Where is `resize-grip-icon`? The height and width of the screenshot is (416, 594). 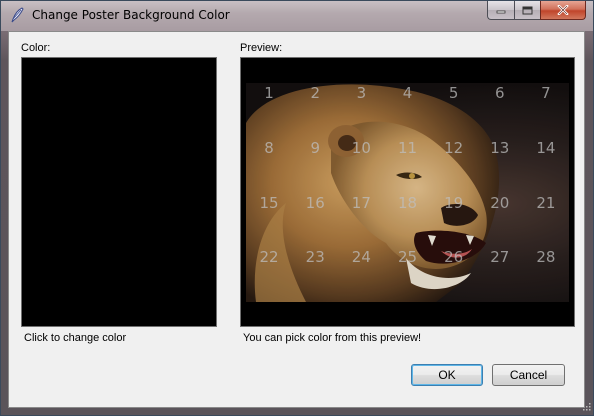
resize-grip-icon is located at coordinates (586, 408).